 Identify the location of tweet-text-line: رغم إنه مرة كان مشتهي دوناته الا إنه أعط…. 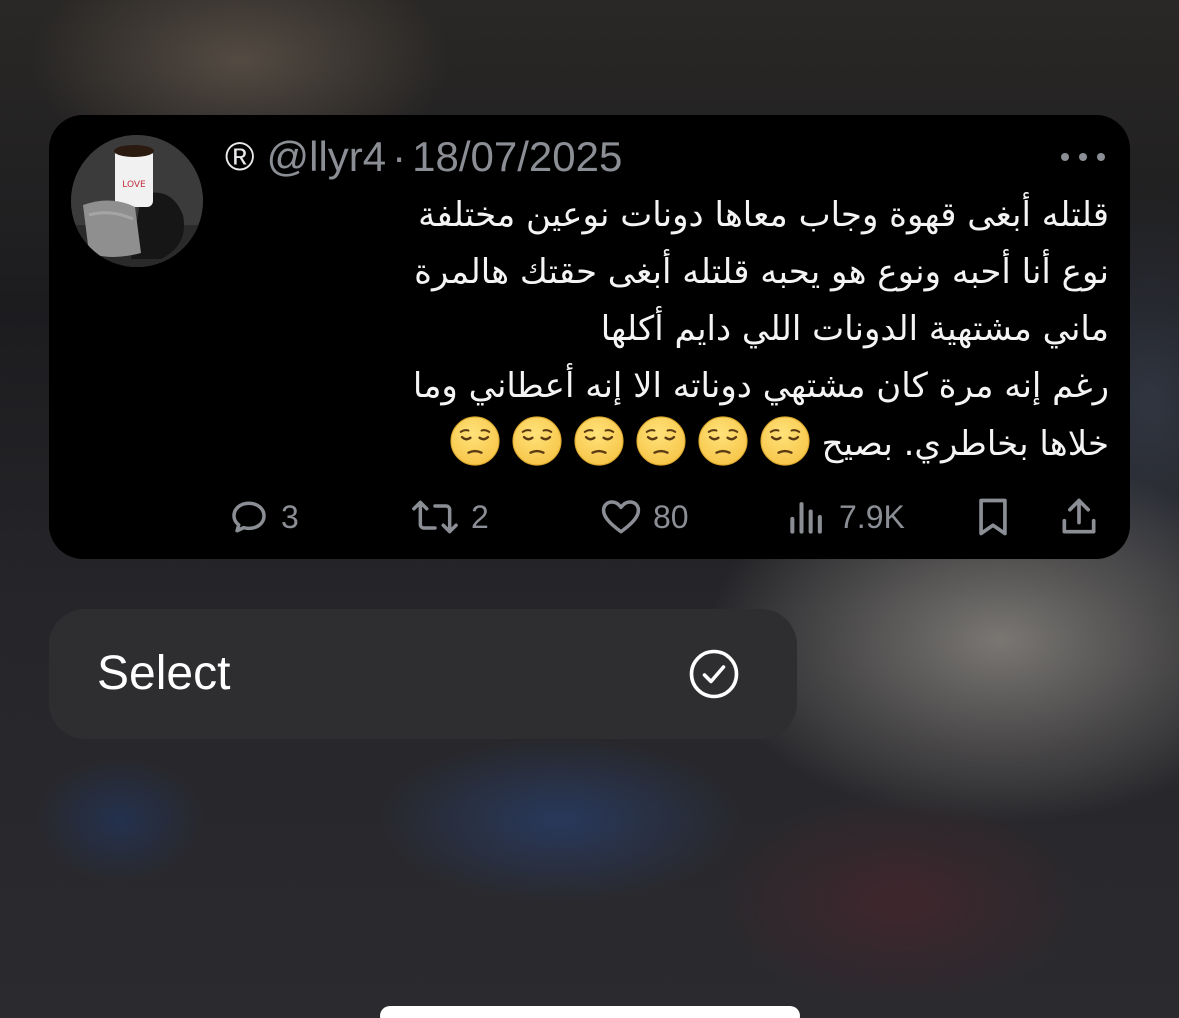
(760, 386).